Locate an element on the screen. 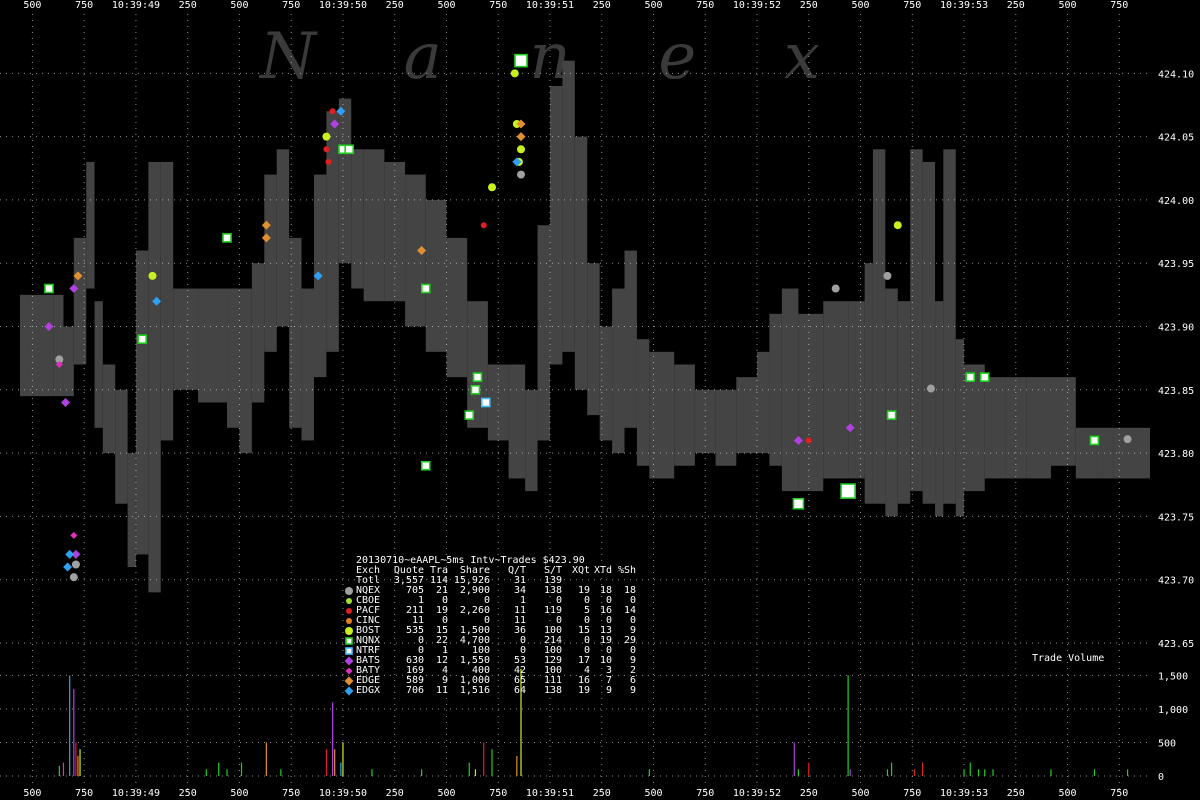 The image size is (1200, 800). price-tick-label: 423.95 is located at coordinates (1176, 264).